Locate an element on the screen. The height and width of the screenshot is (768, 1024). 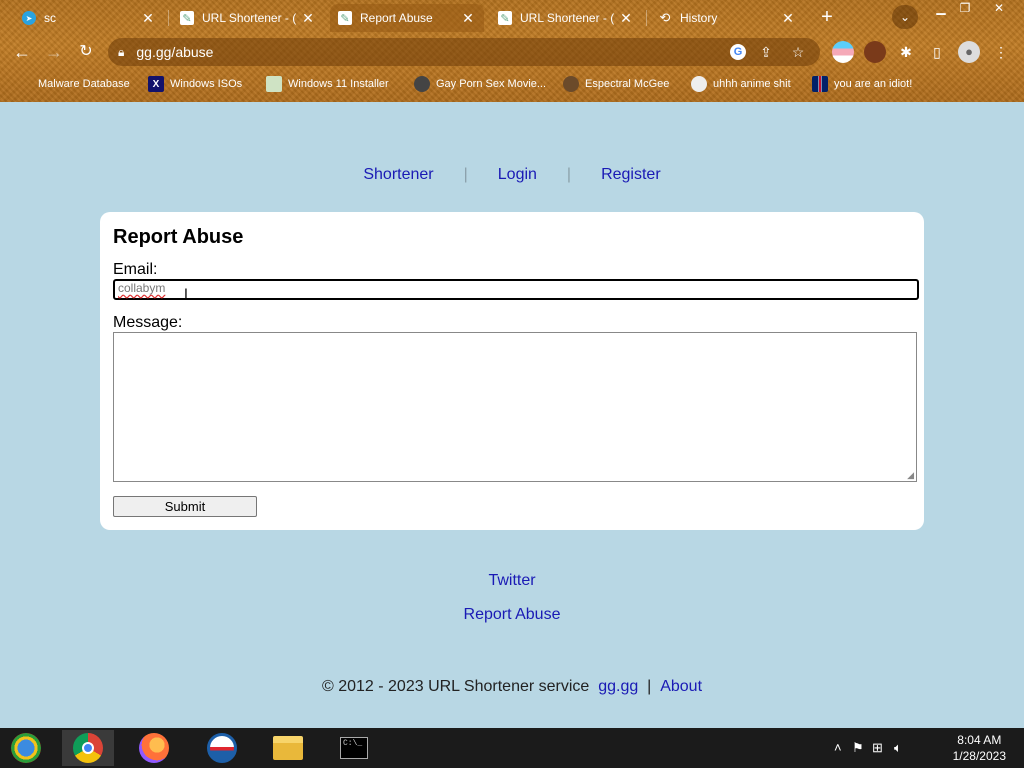
firefox-icon is located at coordinates (154, 748).